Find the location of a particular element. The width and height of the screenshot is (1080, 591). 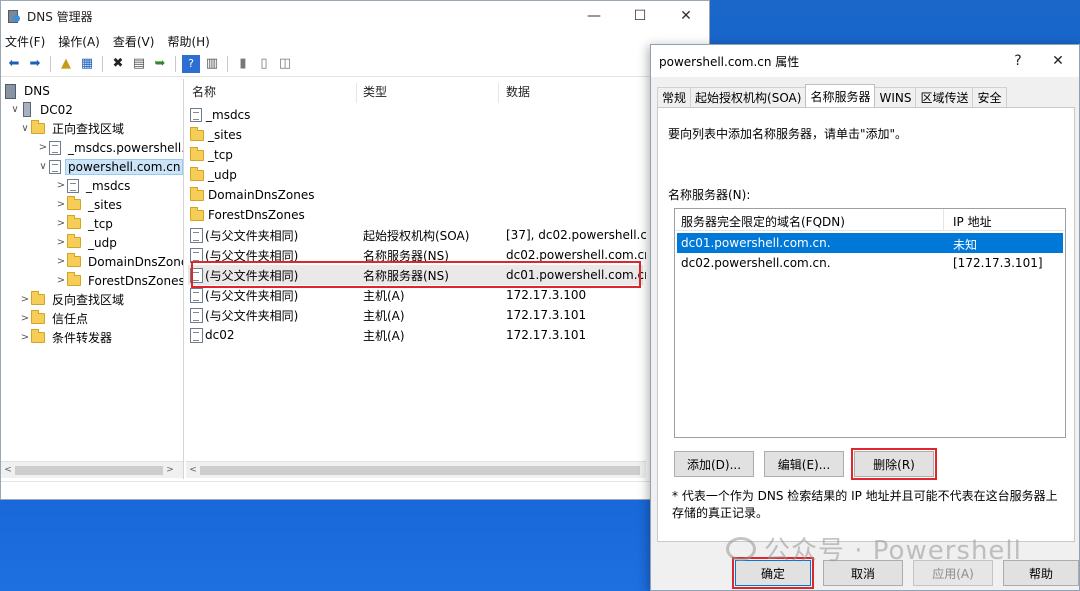

record-data: 172.17.3.101 is located at coordinates (546, 315).